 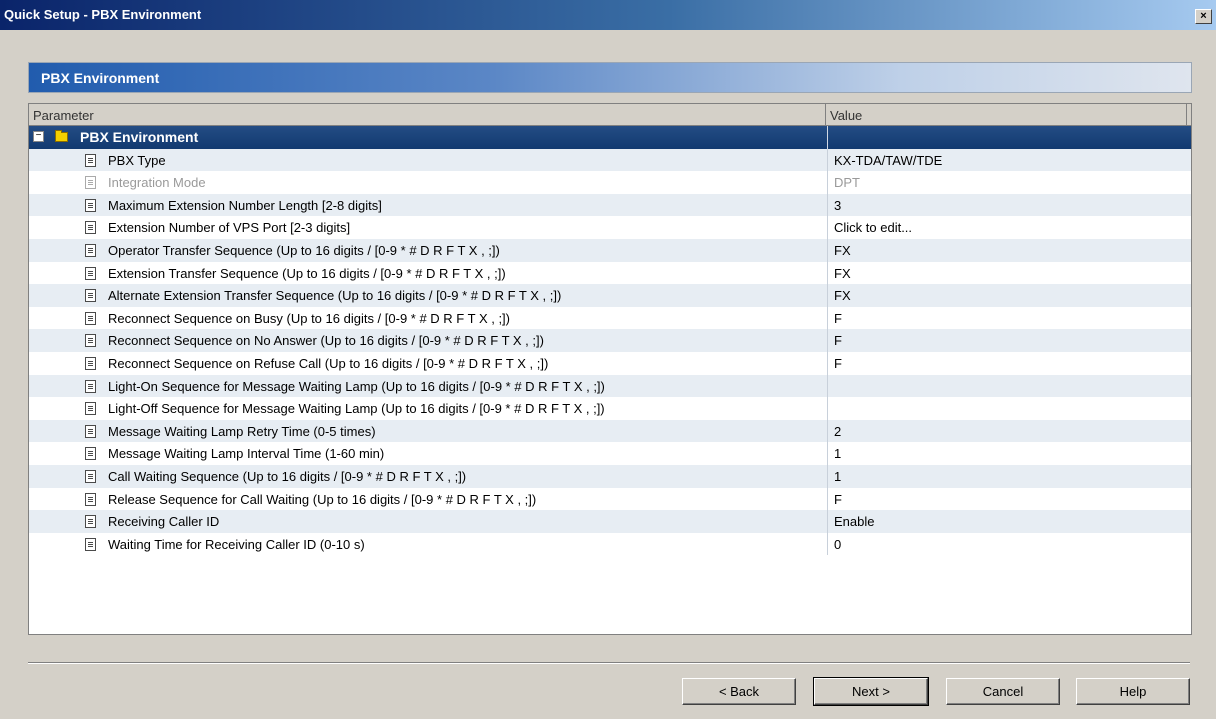 I want to click on column-header-parameter: Parameter, so click(x=427, y=114).